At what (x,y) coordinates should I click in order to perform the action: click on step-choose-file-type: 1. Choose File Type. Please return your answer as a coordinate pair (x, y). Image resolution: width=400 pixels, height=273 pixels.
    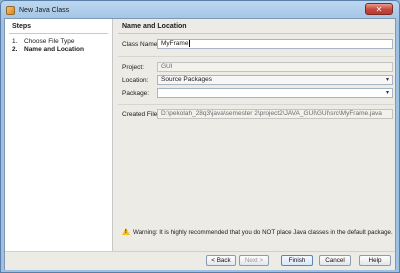
    Looking at the image, I should click on (43, 41).